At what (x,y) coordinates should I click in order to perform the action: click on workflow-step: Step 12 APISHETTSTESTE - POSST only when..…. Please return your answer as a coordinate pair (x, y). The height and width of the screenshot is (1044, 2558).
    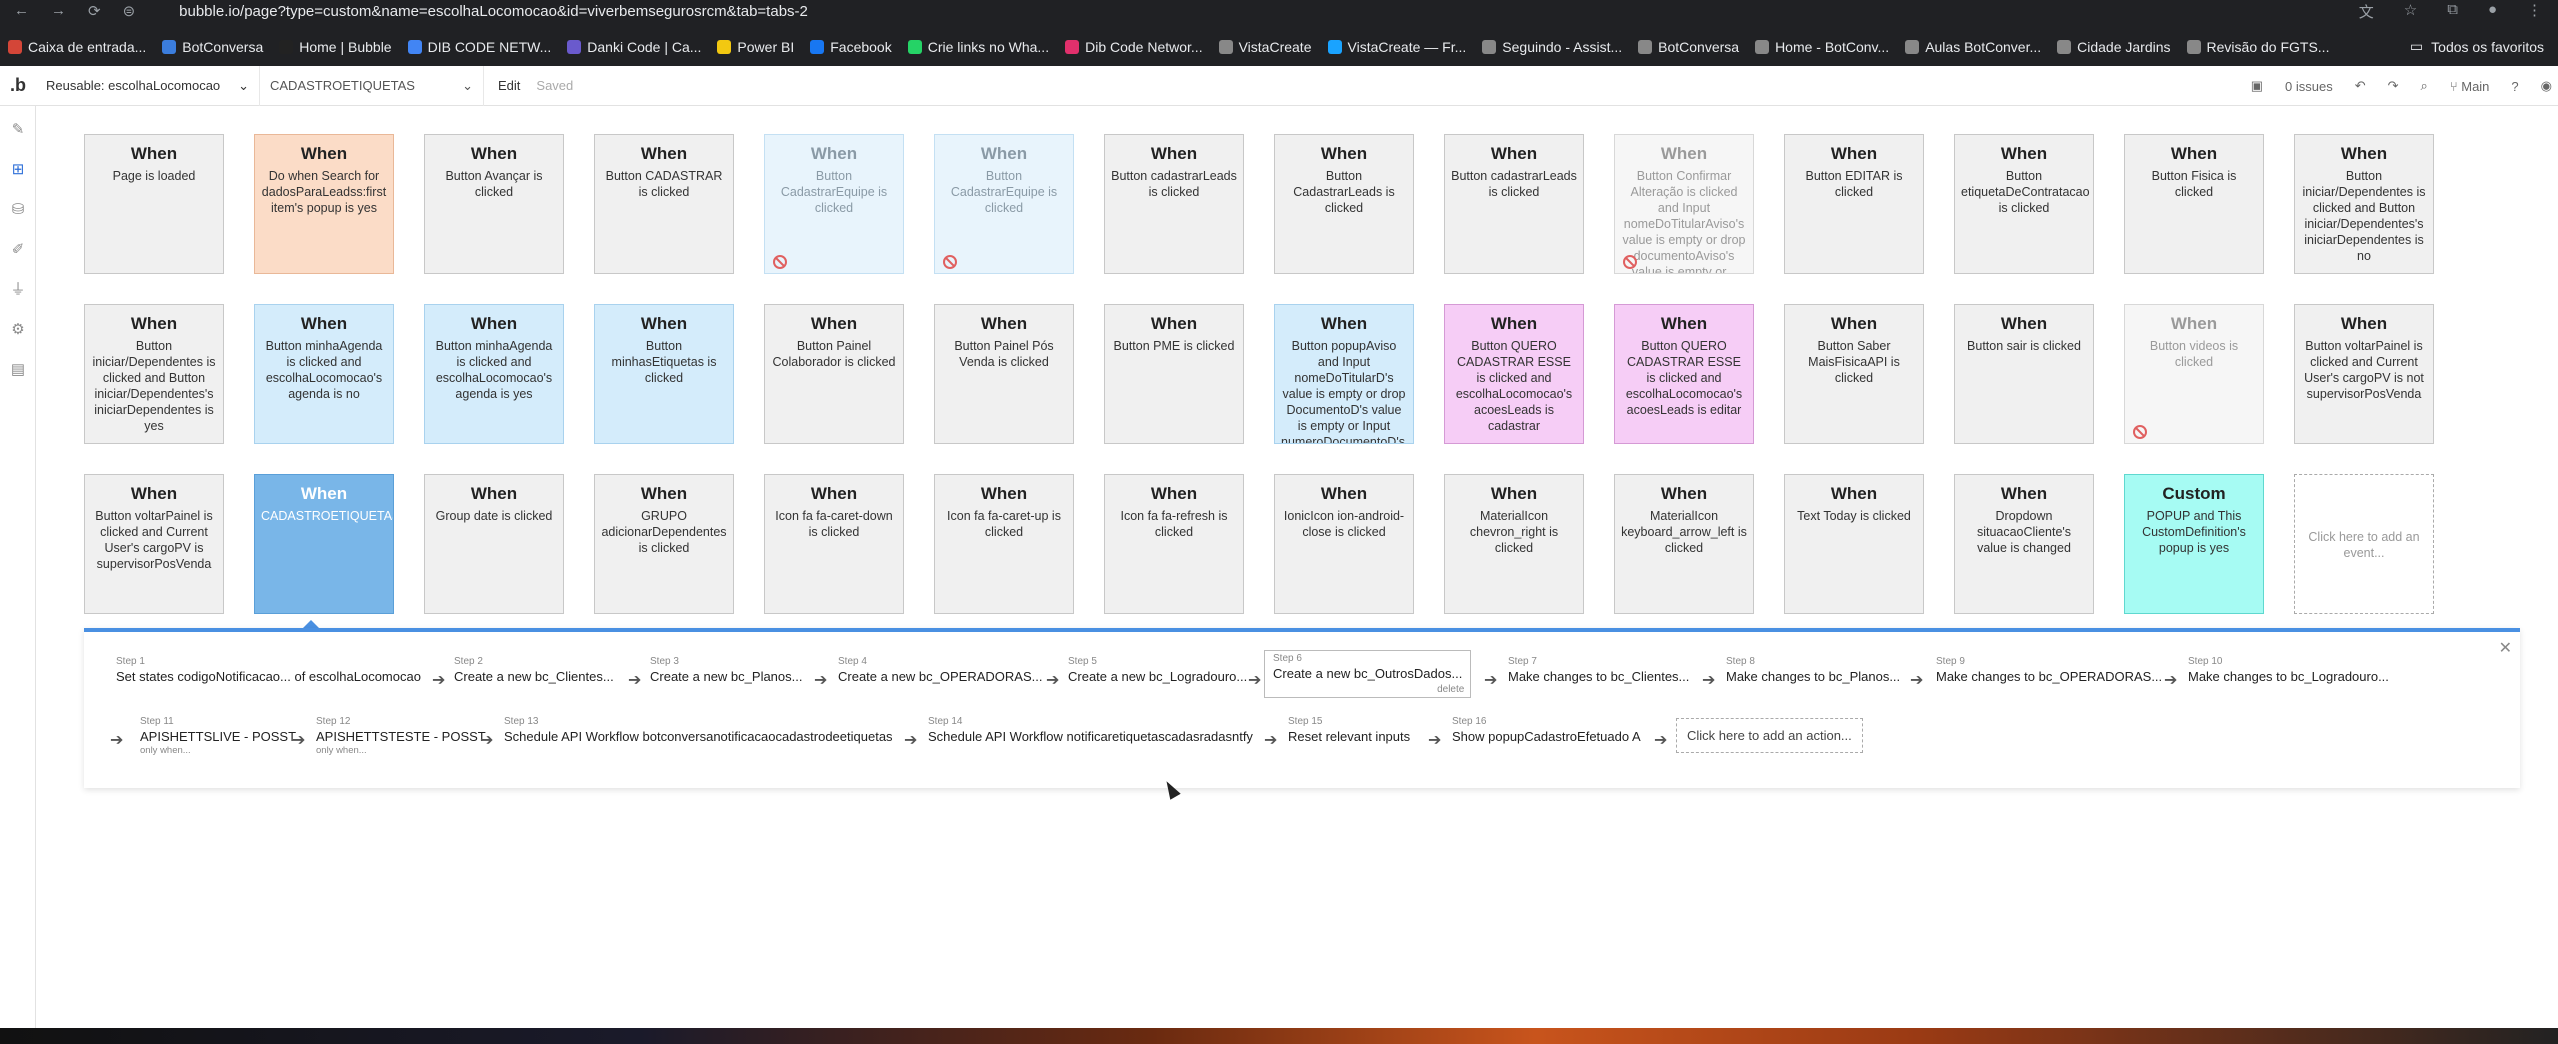
    Looking at the image, I should click on (401, 736).